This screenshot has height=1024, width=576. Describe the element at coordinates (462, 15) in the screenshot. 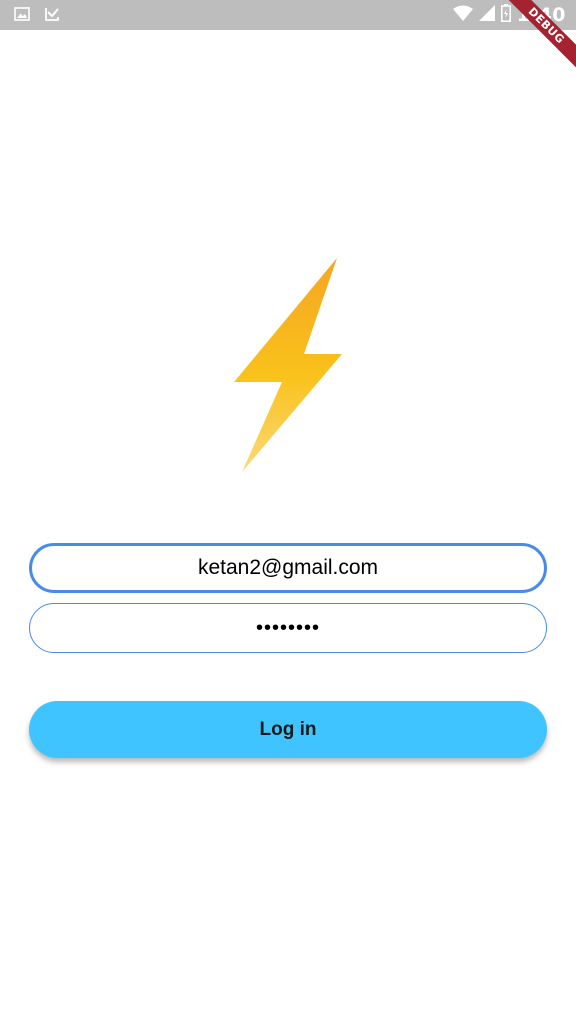

I see `wifi-icon` at that location.